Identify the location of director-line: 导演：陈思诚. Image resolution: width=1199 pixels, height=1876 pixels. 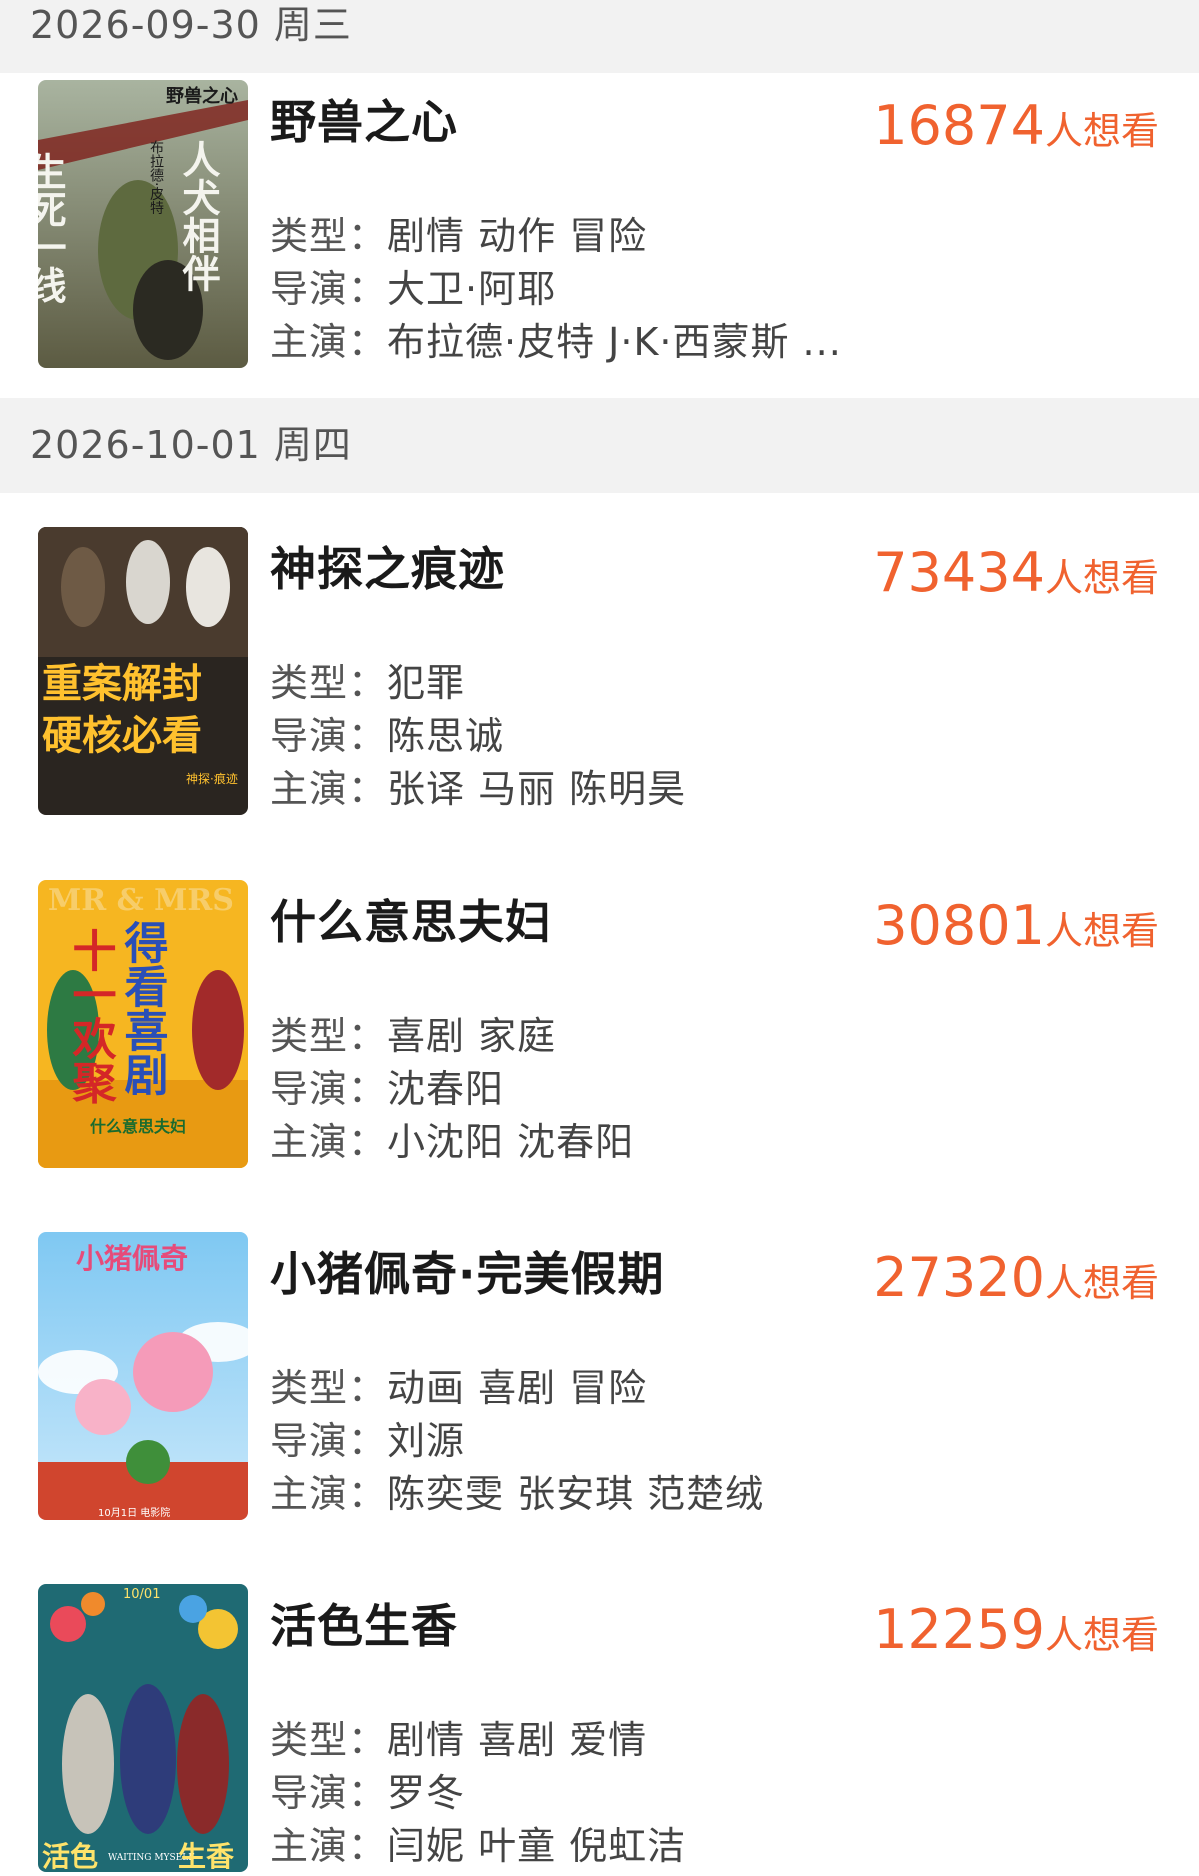
(387, 732).